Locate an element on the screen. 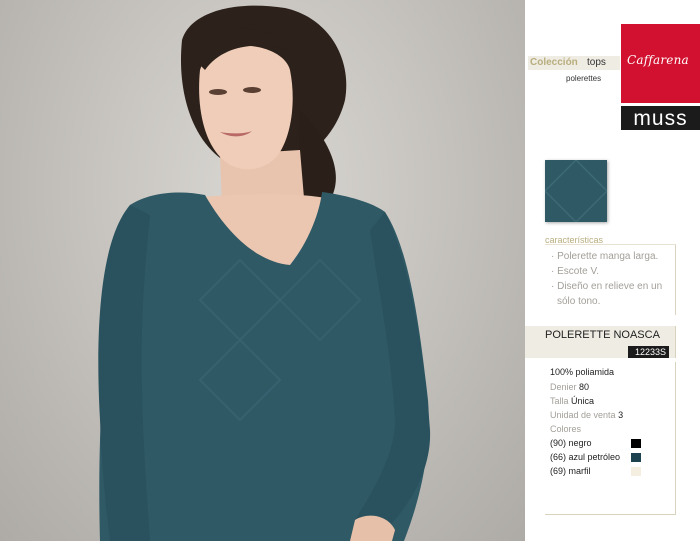 This screenshot has width=700, height=541. color-row-marfil: (69) marfil is located at coordinates (570, 471).